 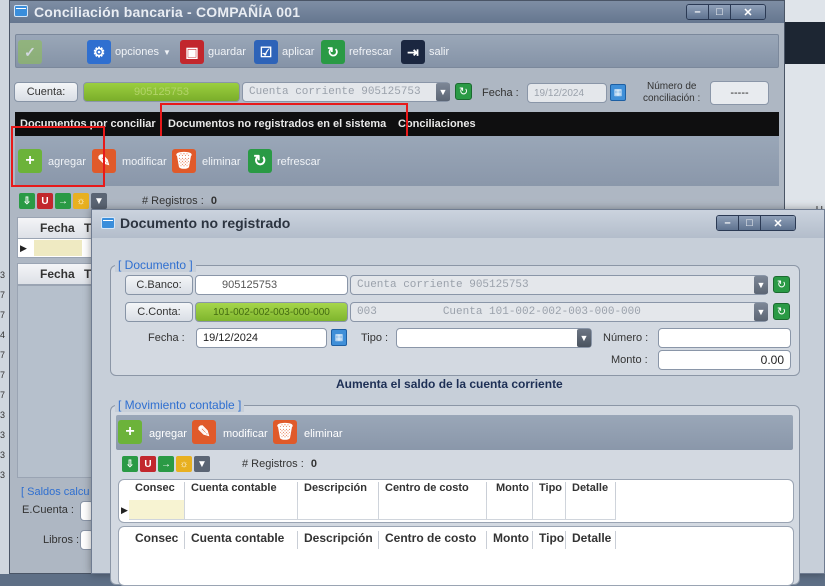 I want to click on aplicar-label: aplicar, so click(x=298, y=52).